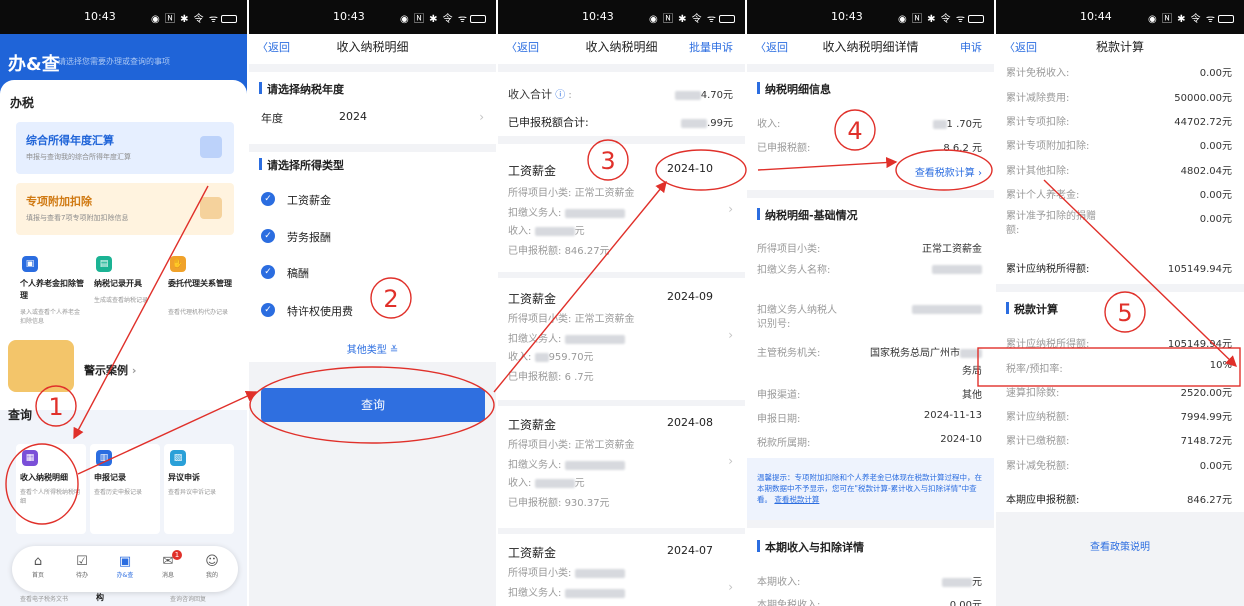  I want to click on tab-messages: ✉ 消息 1, so click(168, 564).